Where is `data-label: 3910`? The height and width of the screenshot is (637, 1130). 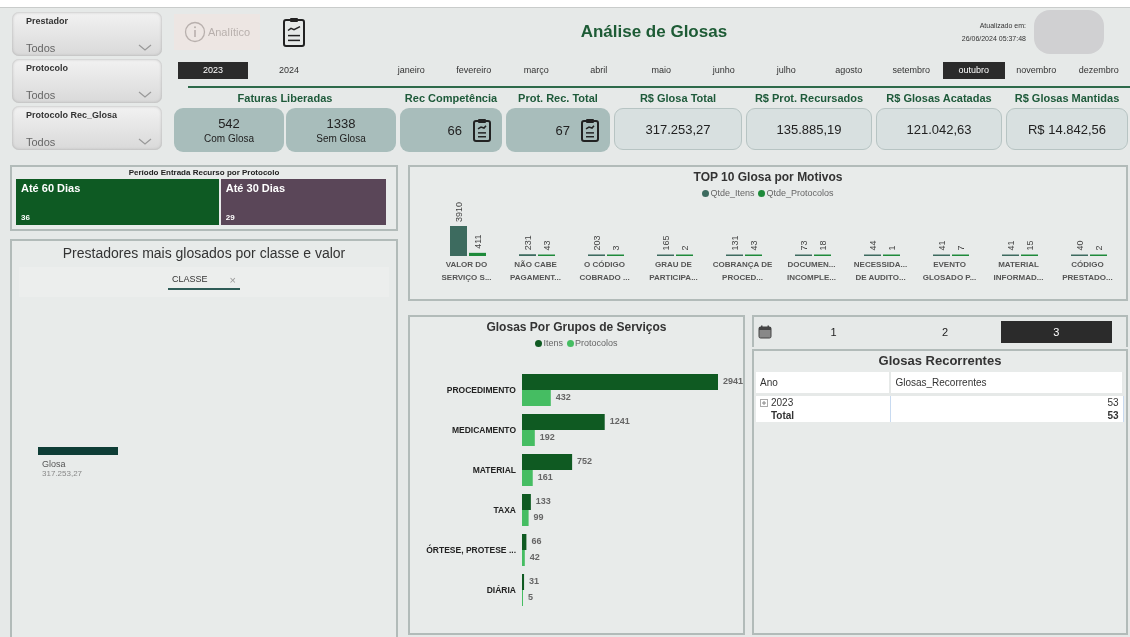
data-label: 3910 is located at coordinates (458, 211).